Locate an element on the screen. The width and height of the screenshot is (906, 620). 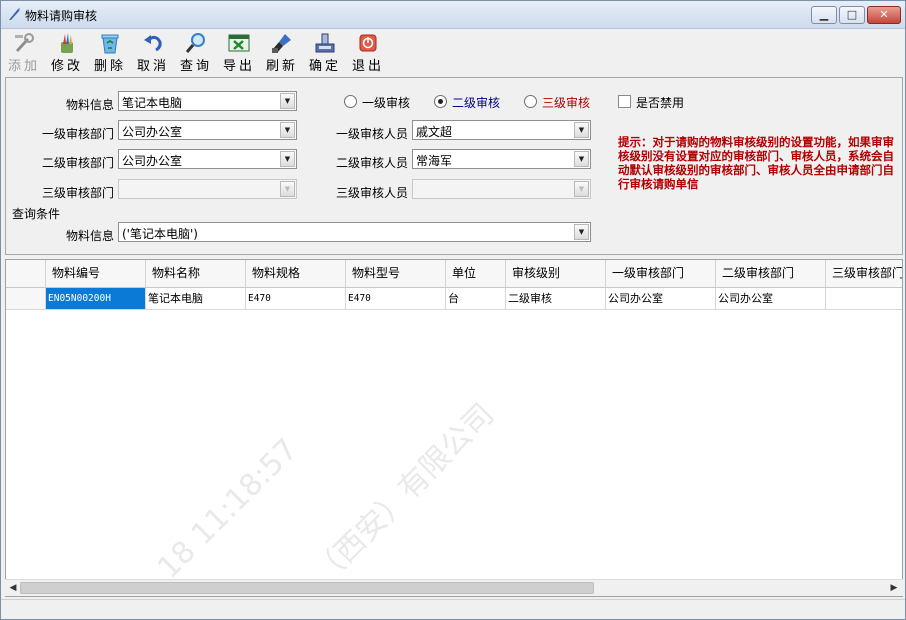
material-info-label: 物料信息 is located at coordinates (89, 105).